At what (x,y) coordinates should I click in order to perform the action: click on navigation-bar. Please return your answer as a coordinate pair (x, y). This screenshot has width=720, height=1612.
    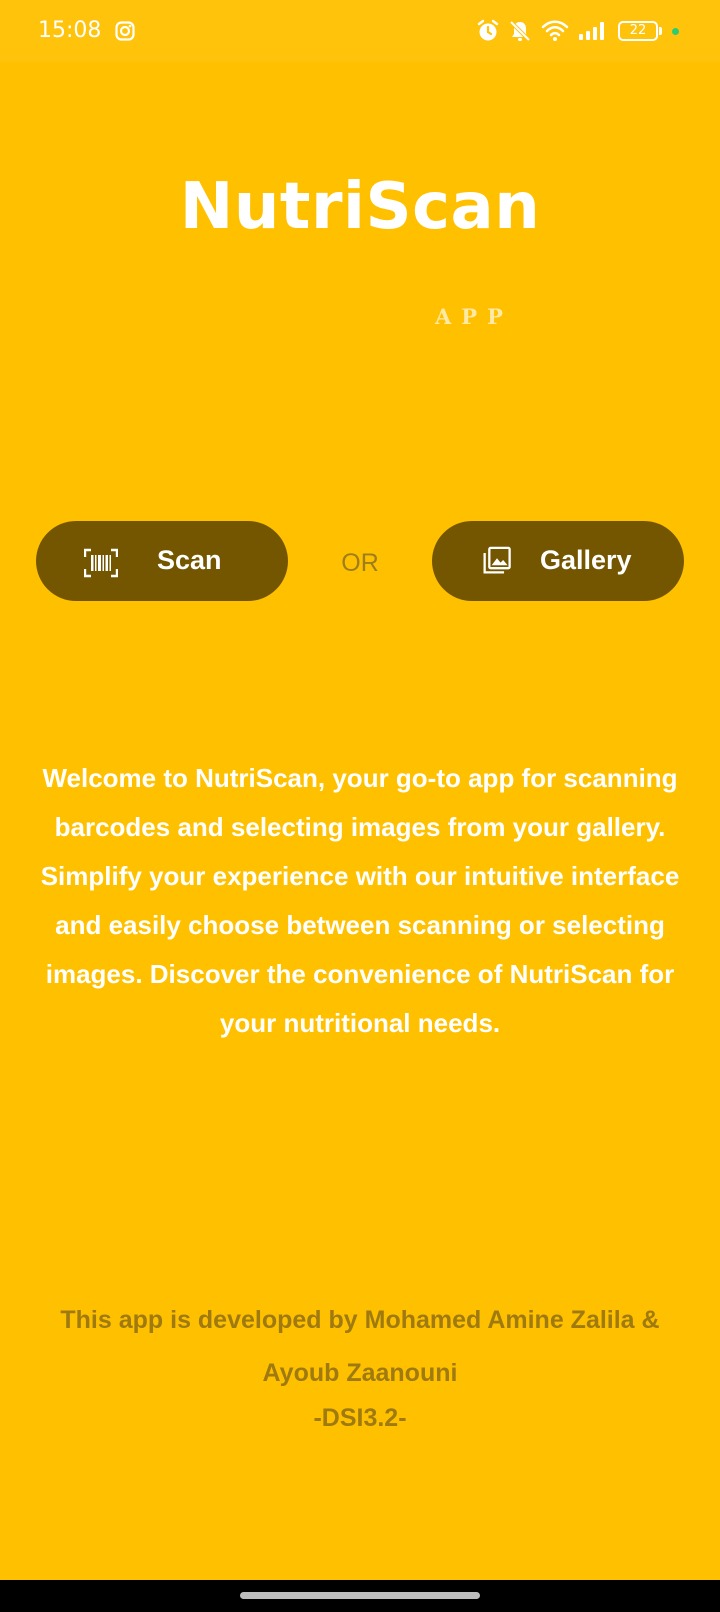
    Looking at the image, I should click on (360, 1596).